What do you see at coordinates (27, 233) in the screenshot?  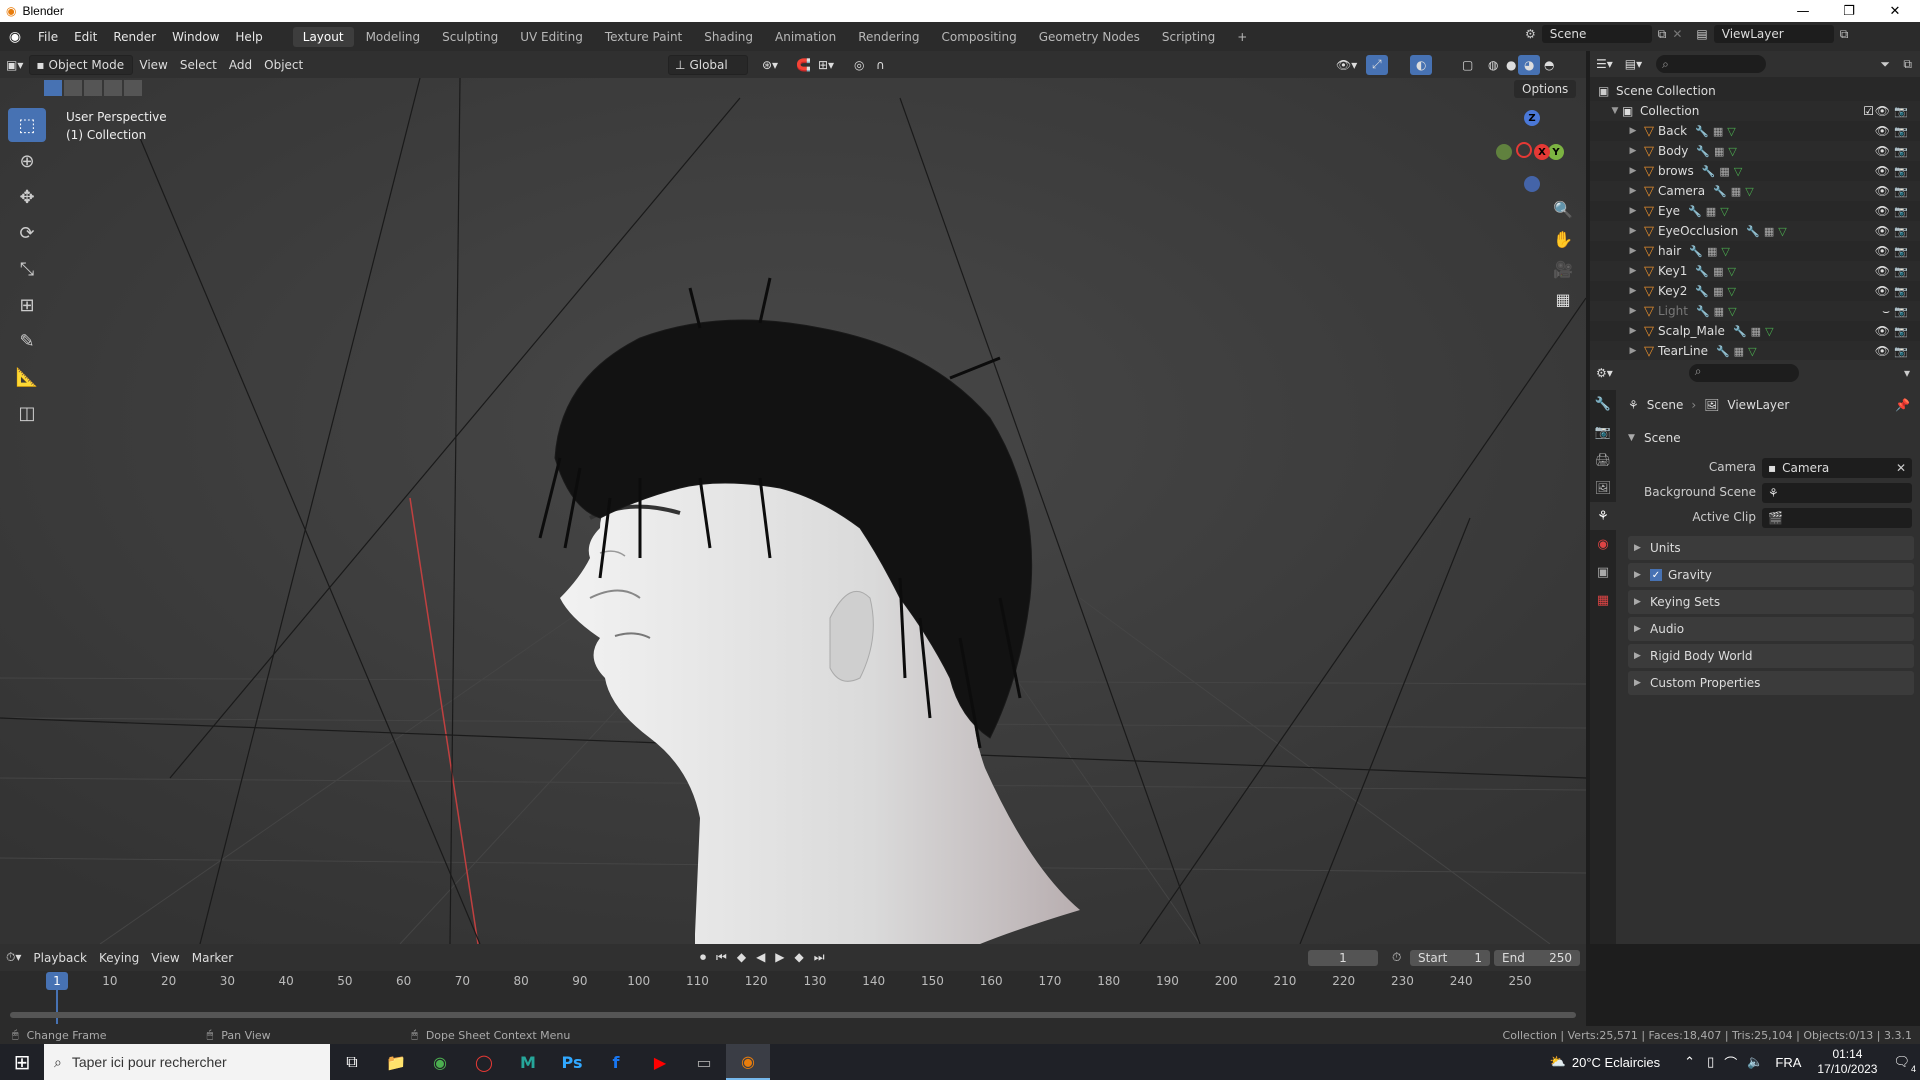 I see `rotate-icon: ⟳` at bounding box center [27, 233].